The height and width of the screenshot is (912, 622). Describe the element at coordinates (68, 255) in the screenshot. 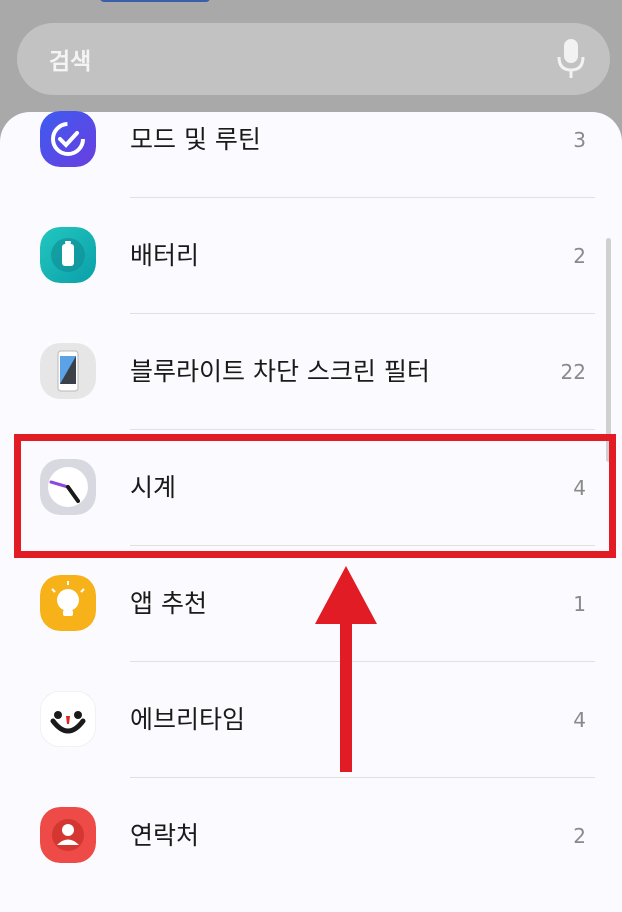

I see `battery-icon` at that location.